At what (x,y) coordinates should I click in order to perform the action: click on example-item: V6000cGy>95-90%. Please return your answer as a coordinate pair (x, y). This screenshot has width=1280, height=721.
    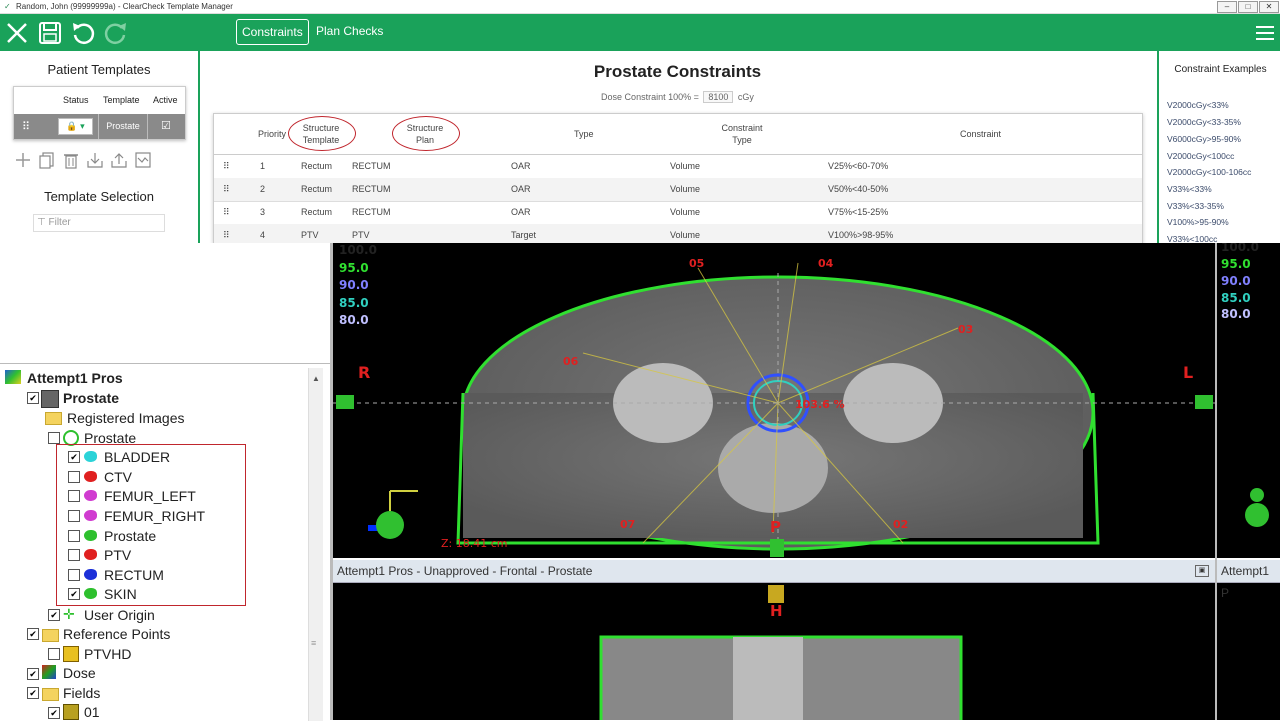
    Looking at the image, I should click on (1204, 139).